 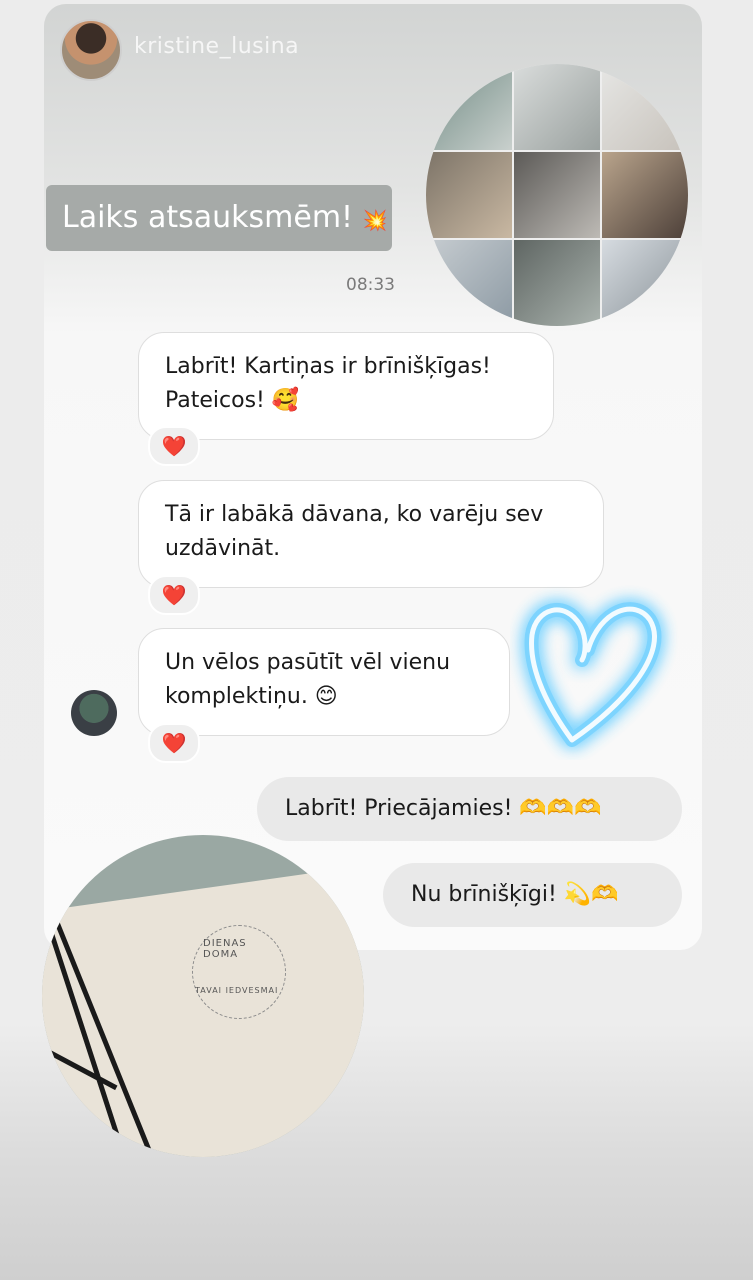 I want to click on product-pouch-photo: DIENAS DOMA TAVAI IEDVESMAI, so click(x=203, y=996).